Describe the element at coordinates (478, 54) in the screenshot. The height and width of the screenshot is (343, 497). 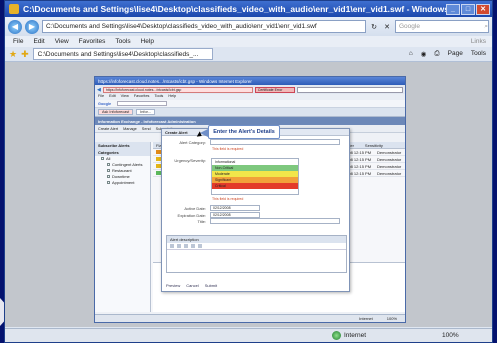
I see `tools-menu: Tools` at that location.